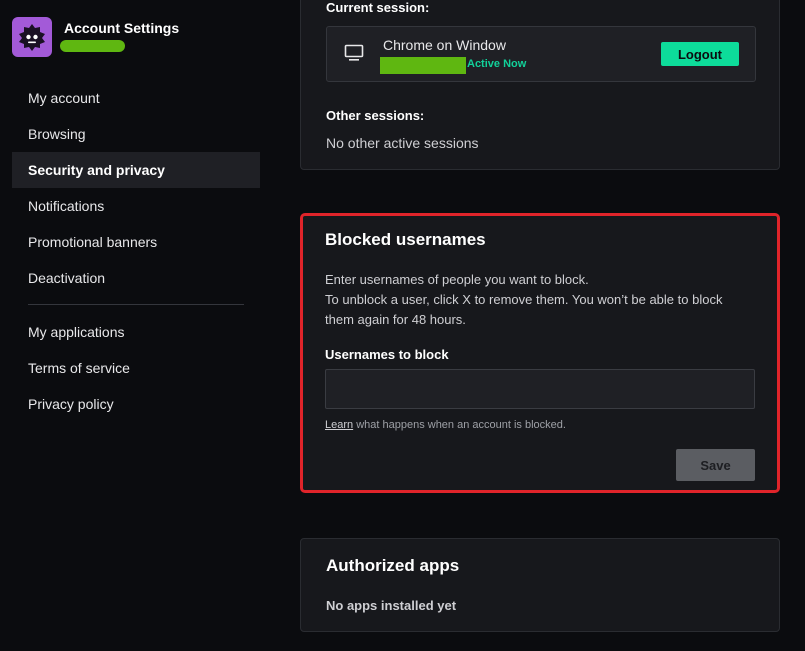 The width and height of the screenshot is (805, 651). I want to click on learn-link: Learn, so click(339, 425).